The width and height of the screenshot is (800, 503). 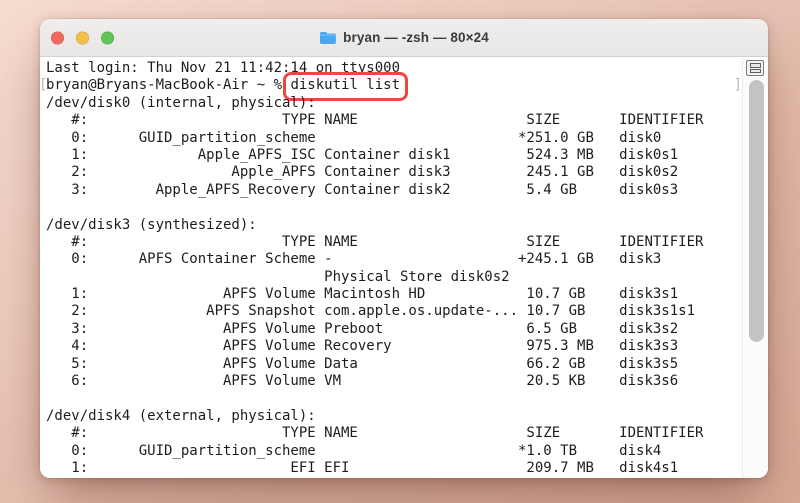 What do you see at coordinates (151, 224) in the screenshot?
I see `terminal-line: /dev/disk3 (synthesized):` at bounding box center [151, 224].